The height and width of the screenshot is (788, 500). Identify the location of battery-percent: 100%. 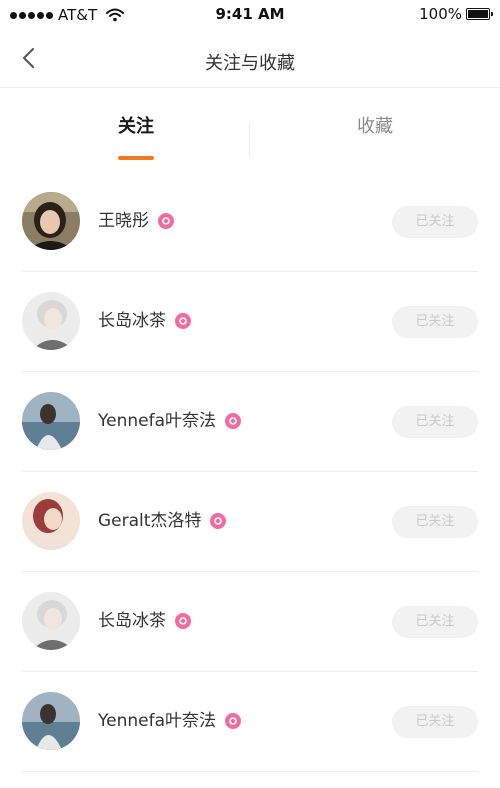
(440, 14).